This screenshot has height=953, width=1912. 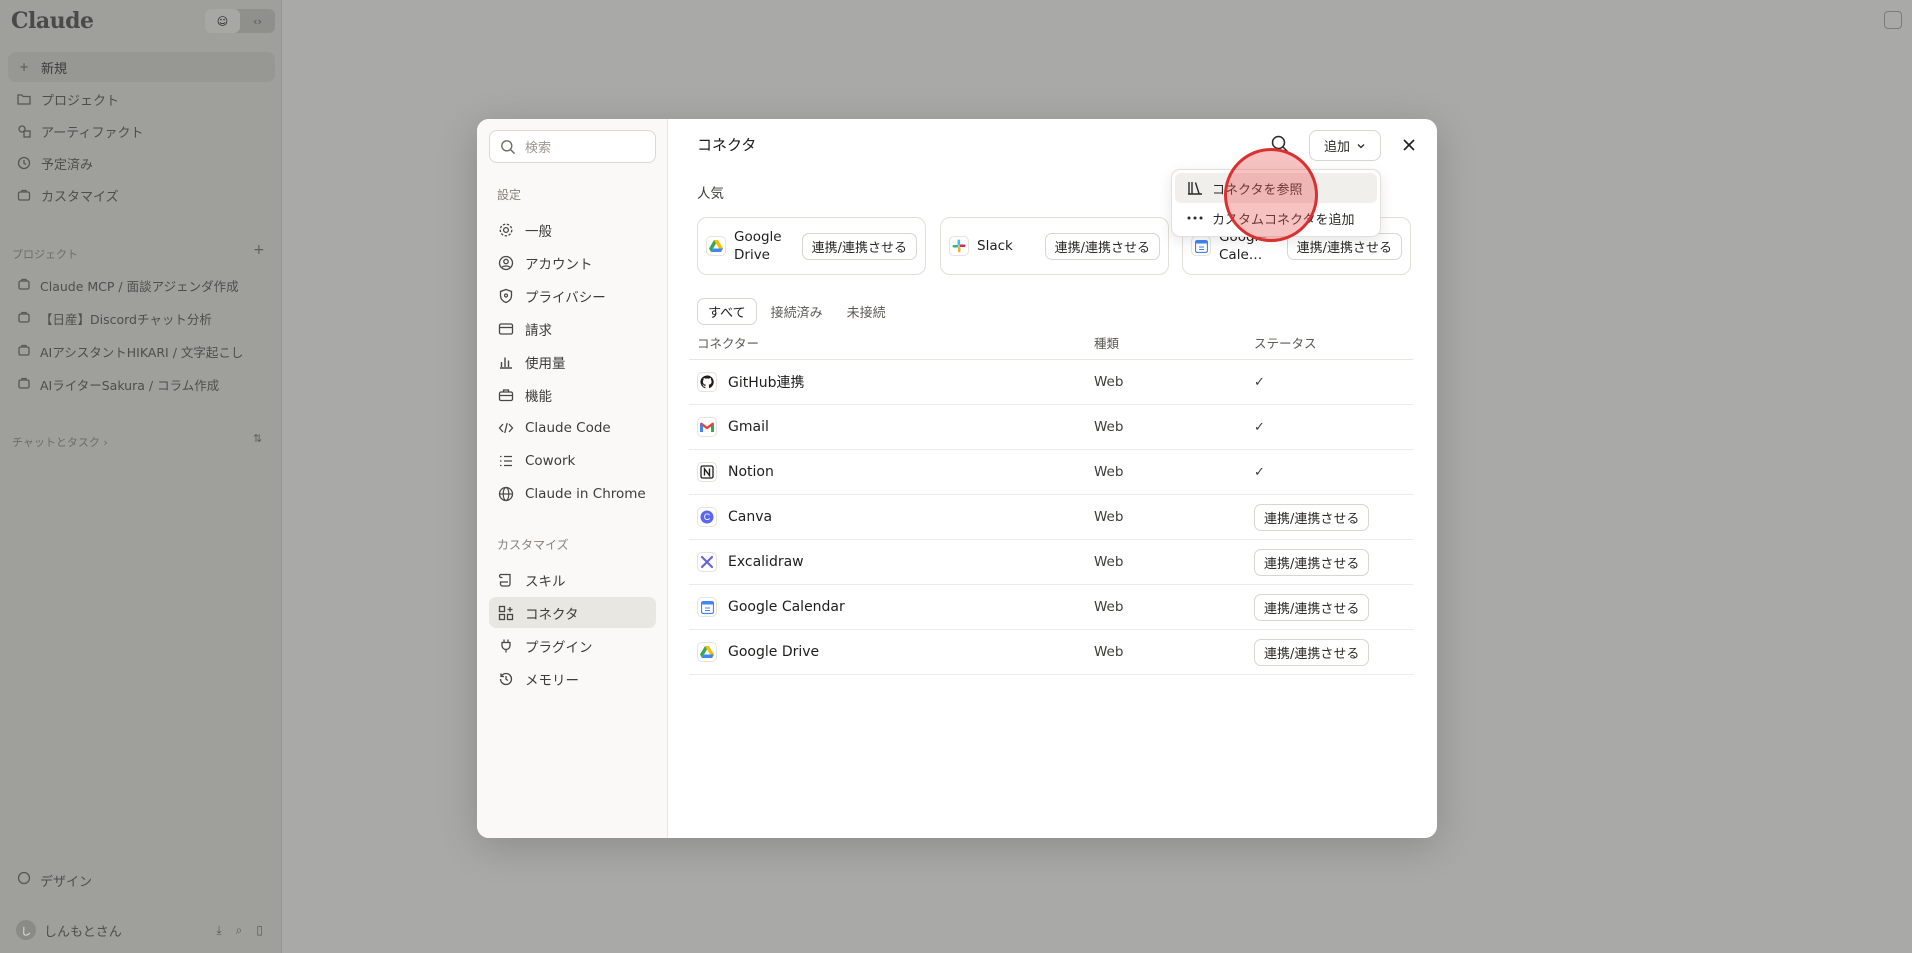 What do you see at coordinates (891, 652) in the screenshot?
I see `connector-cell: Google Drive` at bounding box center [891, 652].